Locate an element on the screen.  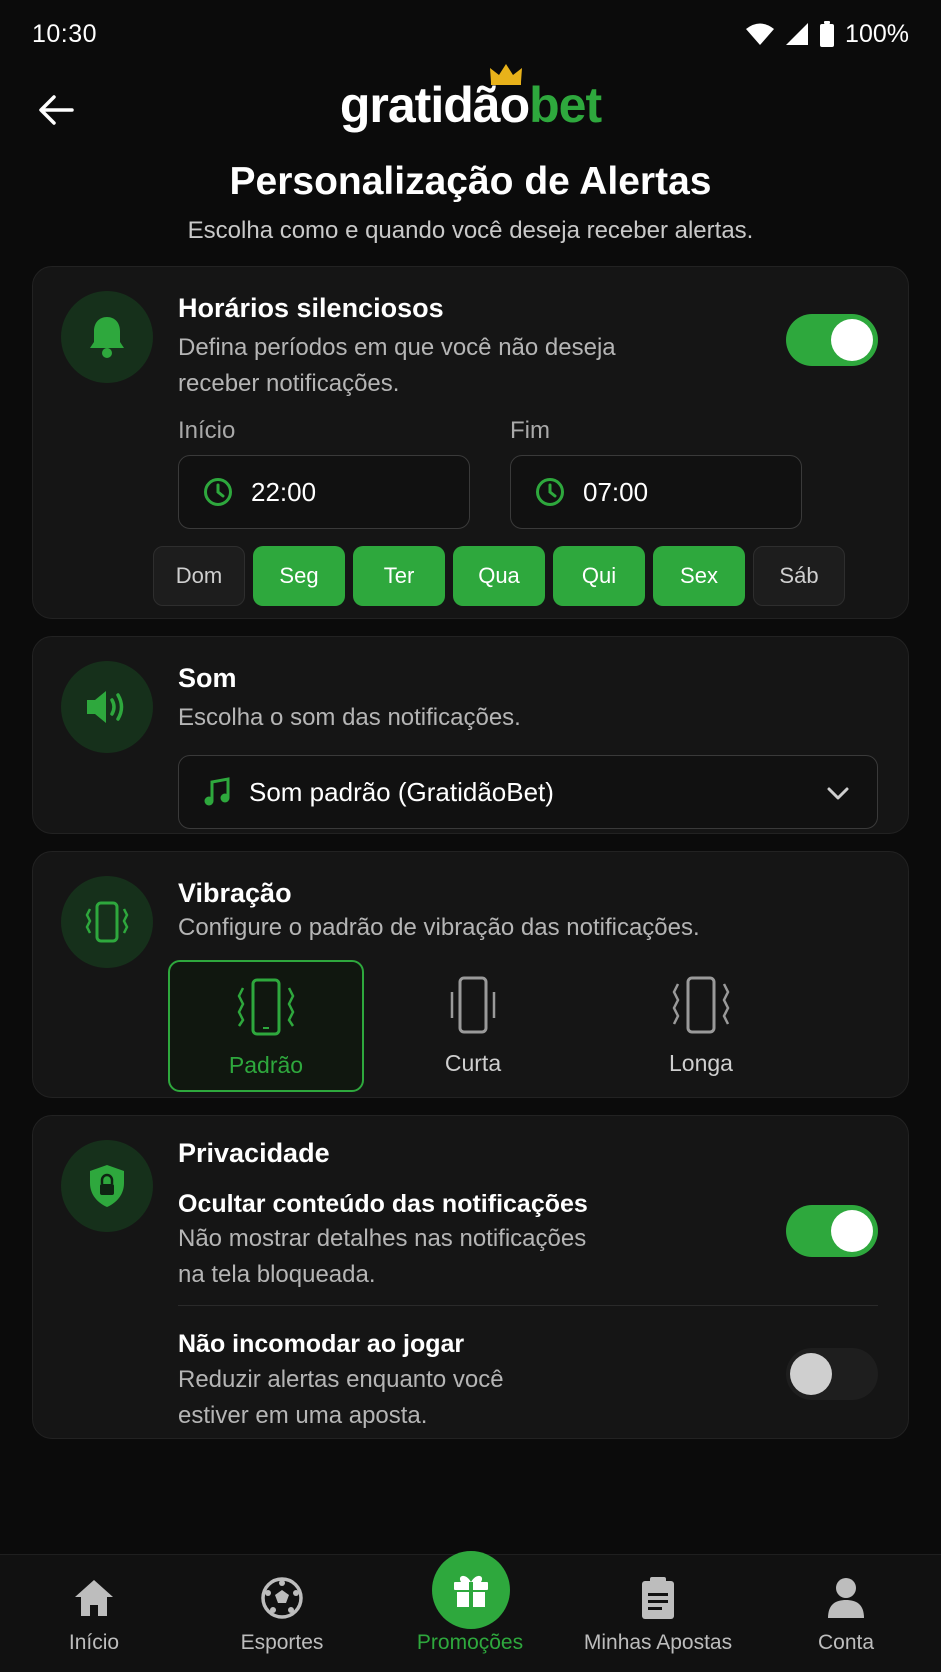
hide-content-toggle is located at coordinates (832, 1231).